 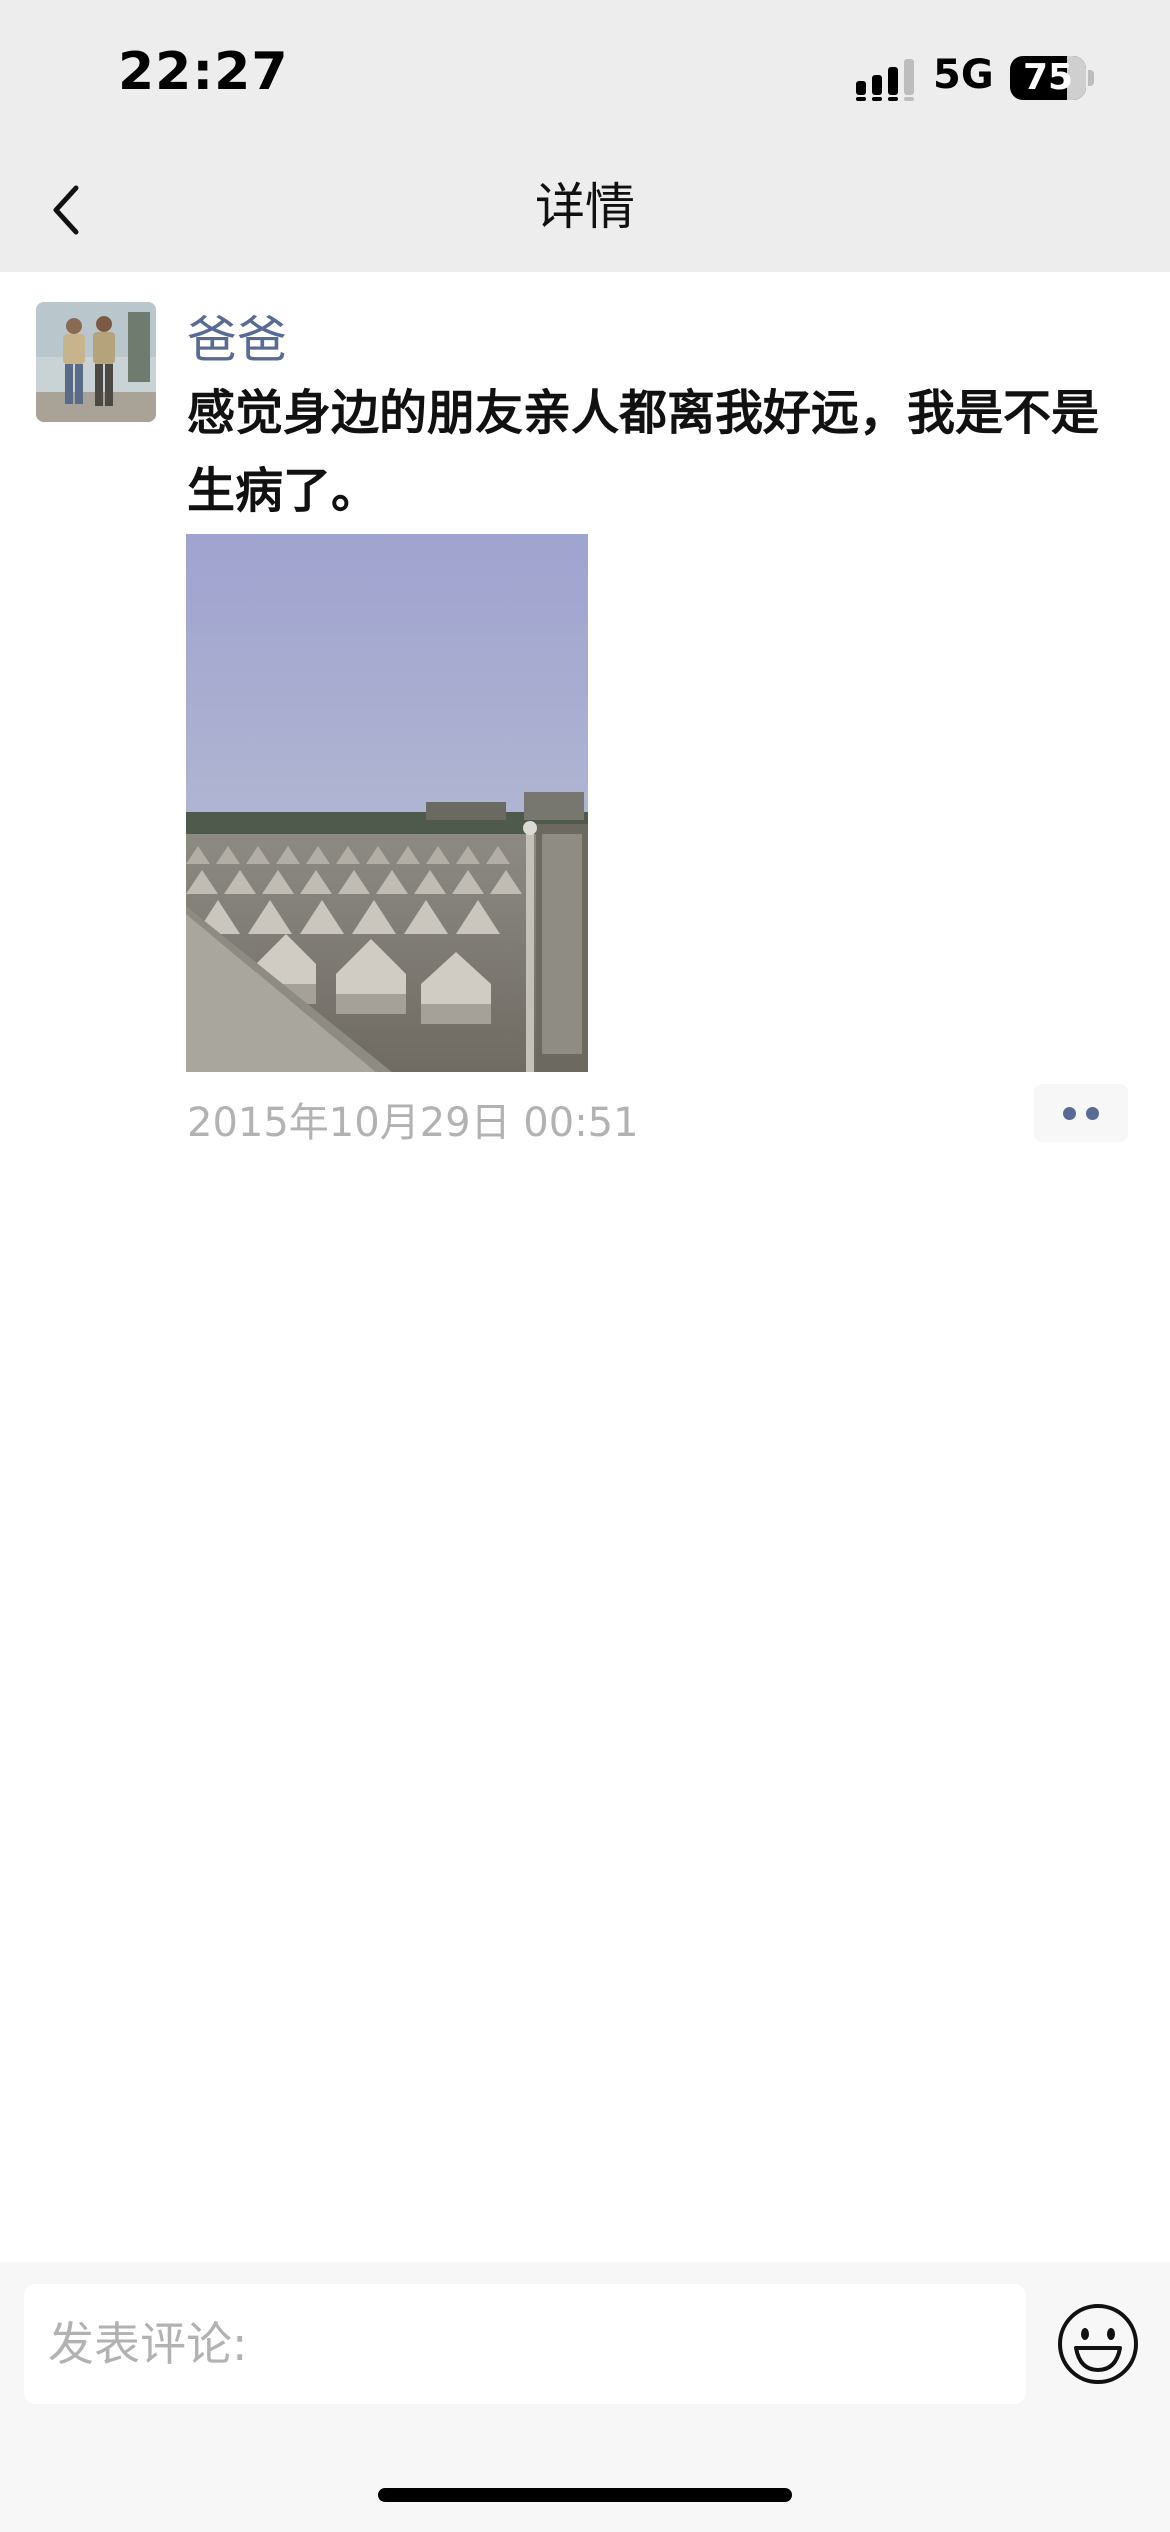 I want to click on post-author-name: 爸爸, so click(x=237, y=336).